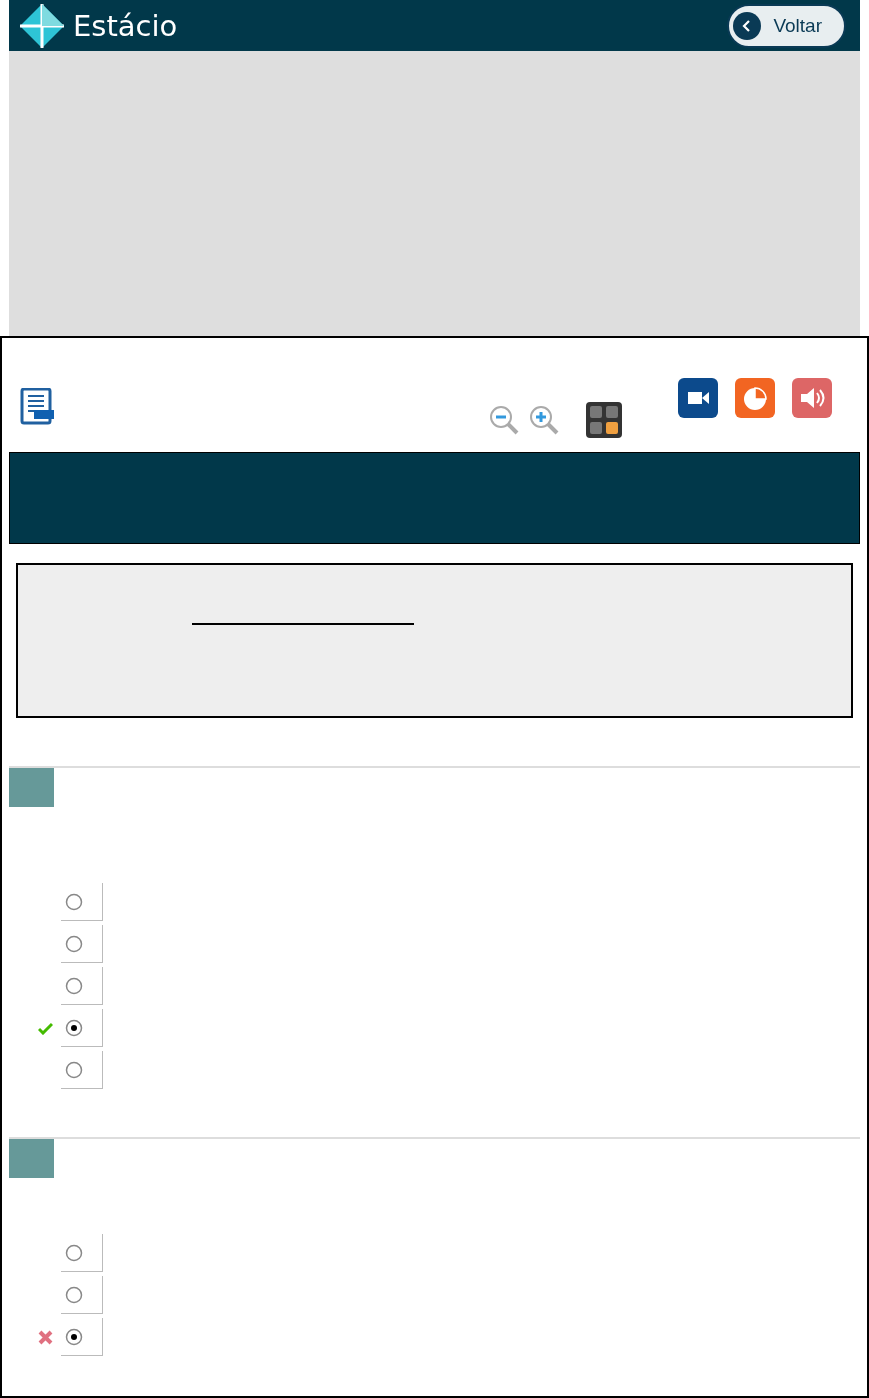 This screenshot has width=869, height=1398. What do you see at coordinates (604, 420) in the screenshot?
I see `calculator-icon` at bounding box center [604, 420].